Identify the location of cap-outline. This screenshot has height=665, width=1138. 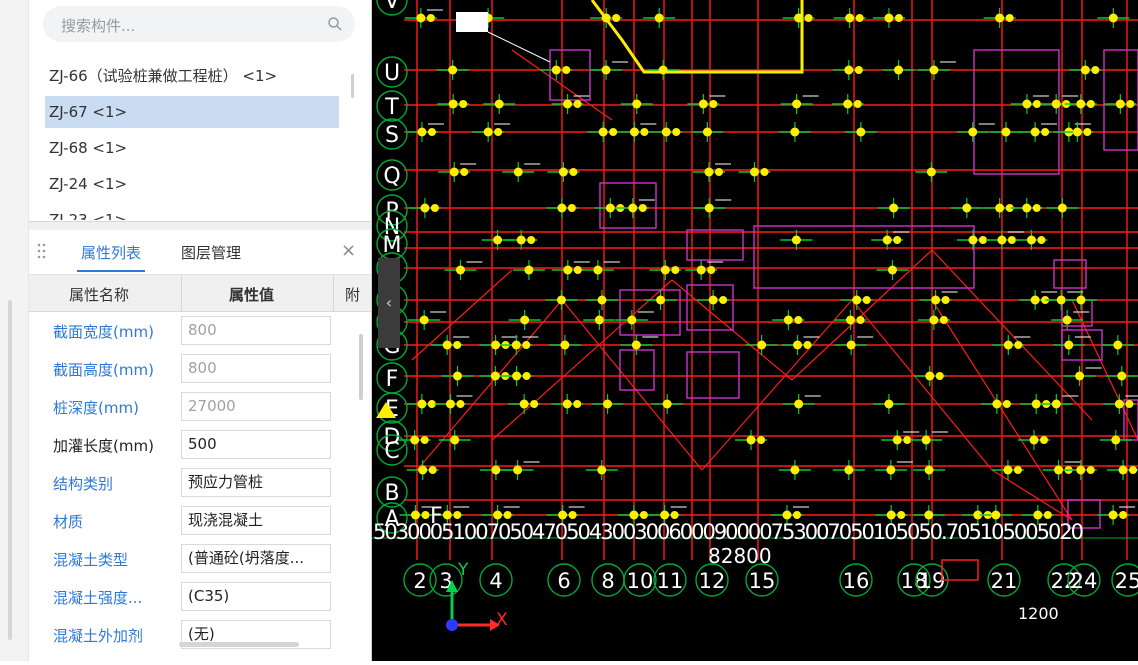
(864, 257).